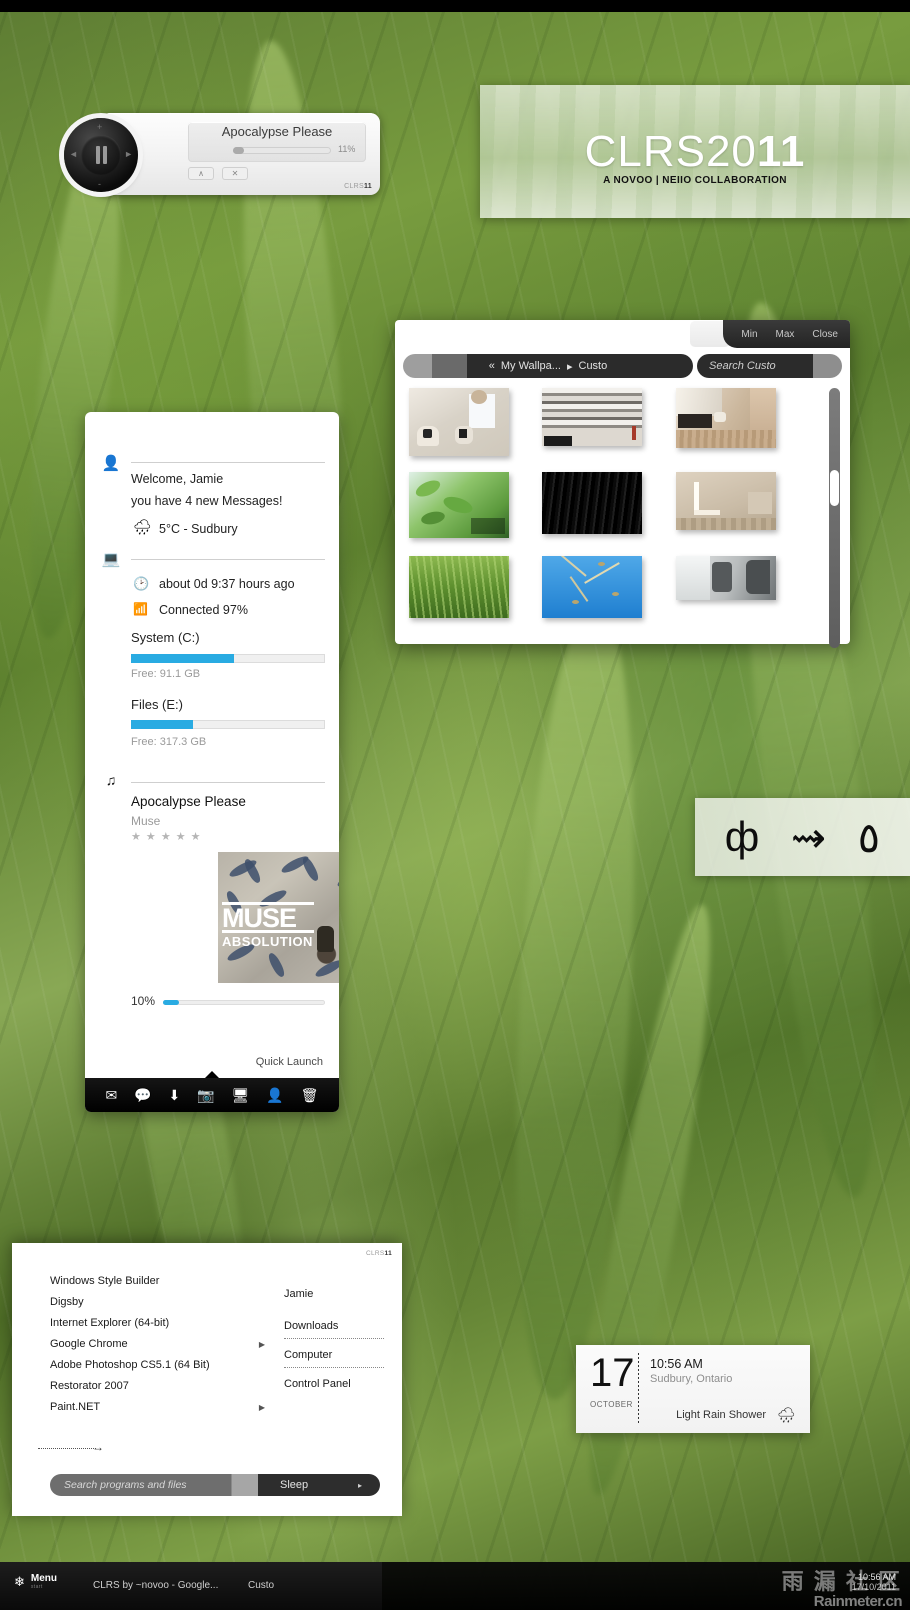  I want to click on scrollbar-thumb, so click(834, 488).